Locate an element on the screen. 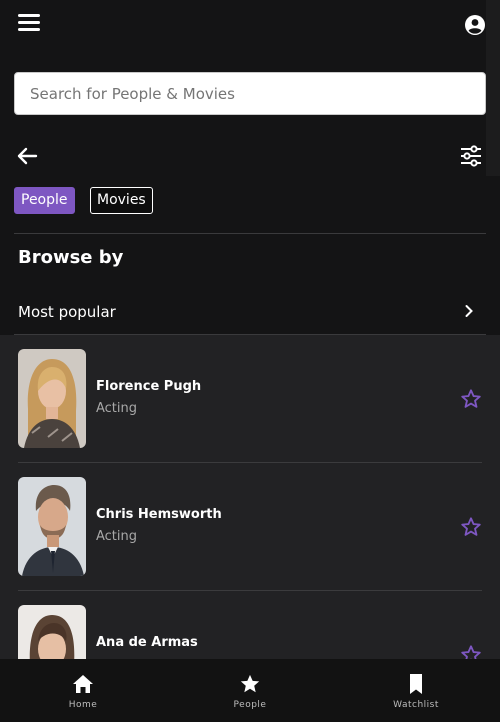  tab-people: People is located at coordinates (44, 200).